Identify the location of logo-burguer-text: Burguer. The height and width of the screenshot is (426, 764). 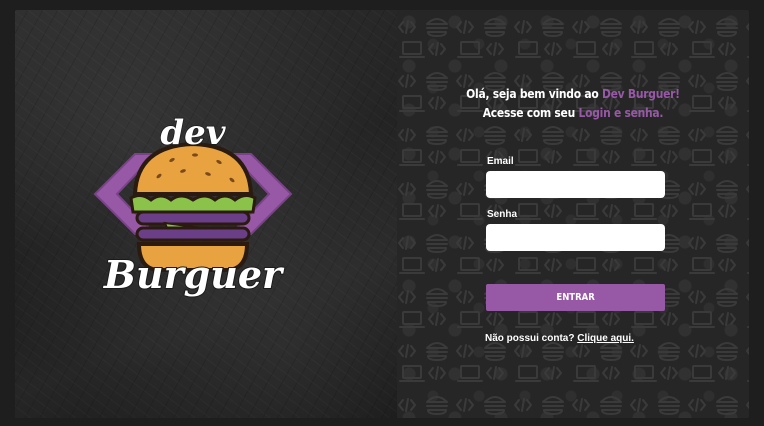
(194, 274).